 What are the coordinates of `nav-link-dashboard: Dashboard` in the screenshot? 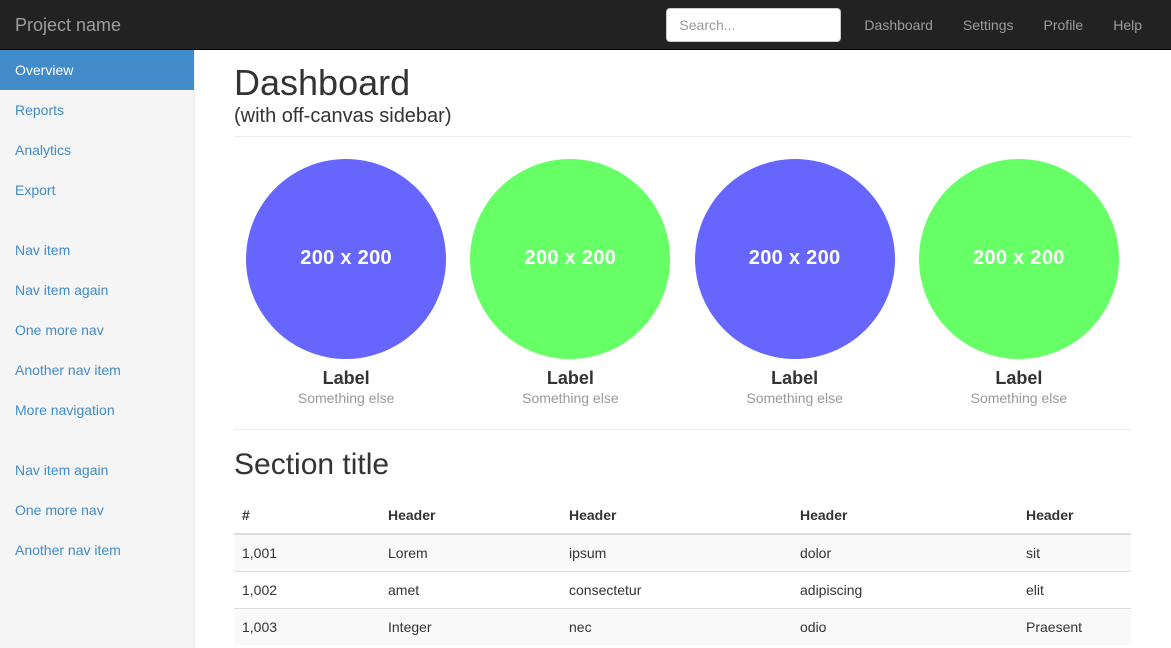 It's located at (898, 25).